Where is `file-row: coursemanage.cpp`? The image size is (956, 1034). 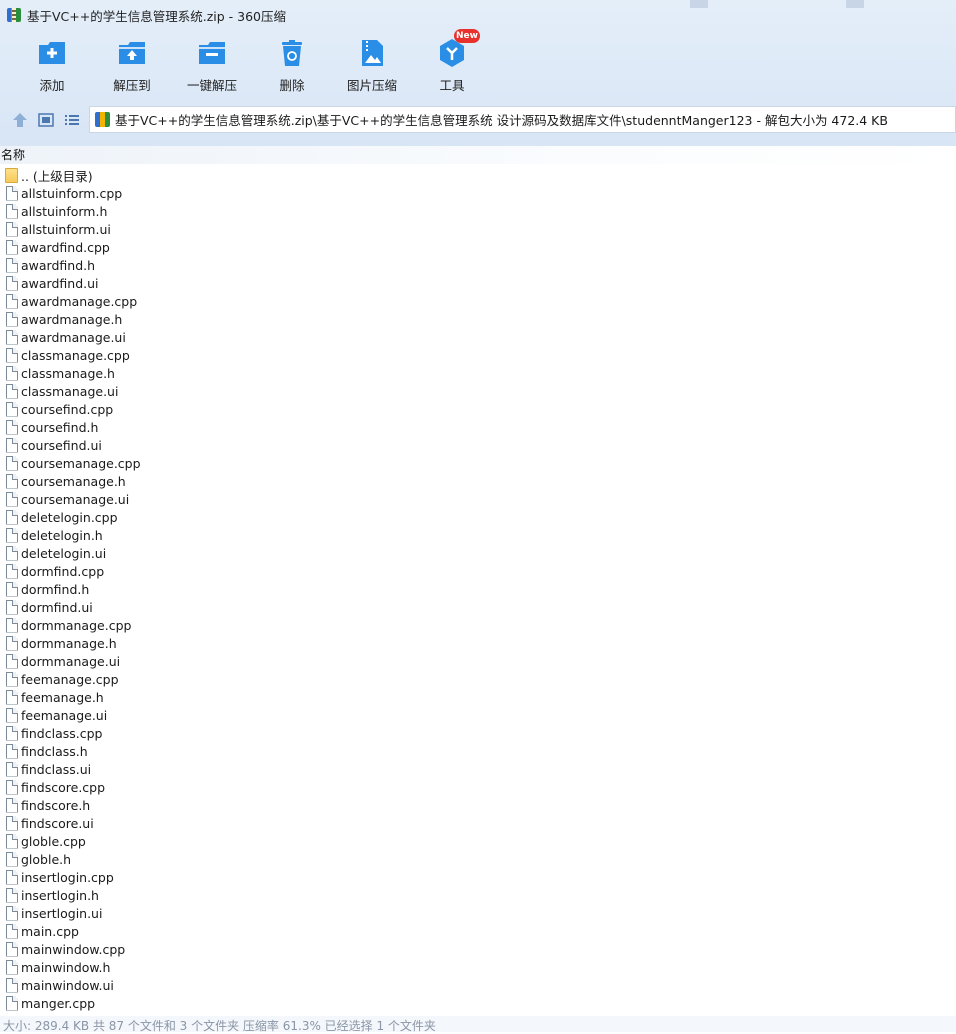 file-row: coursemanage.cpp is located at coordinates (478, 463).